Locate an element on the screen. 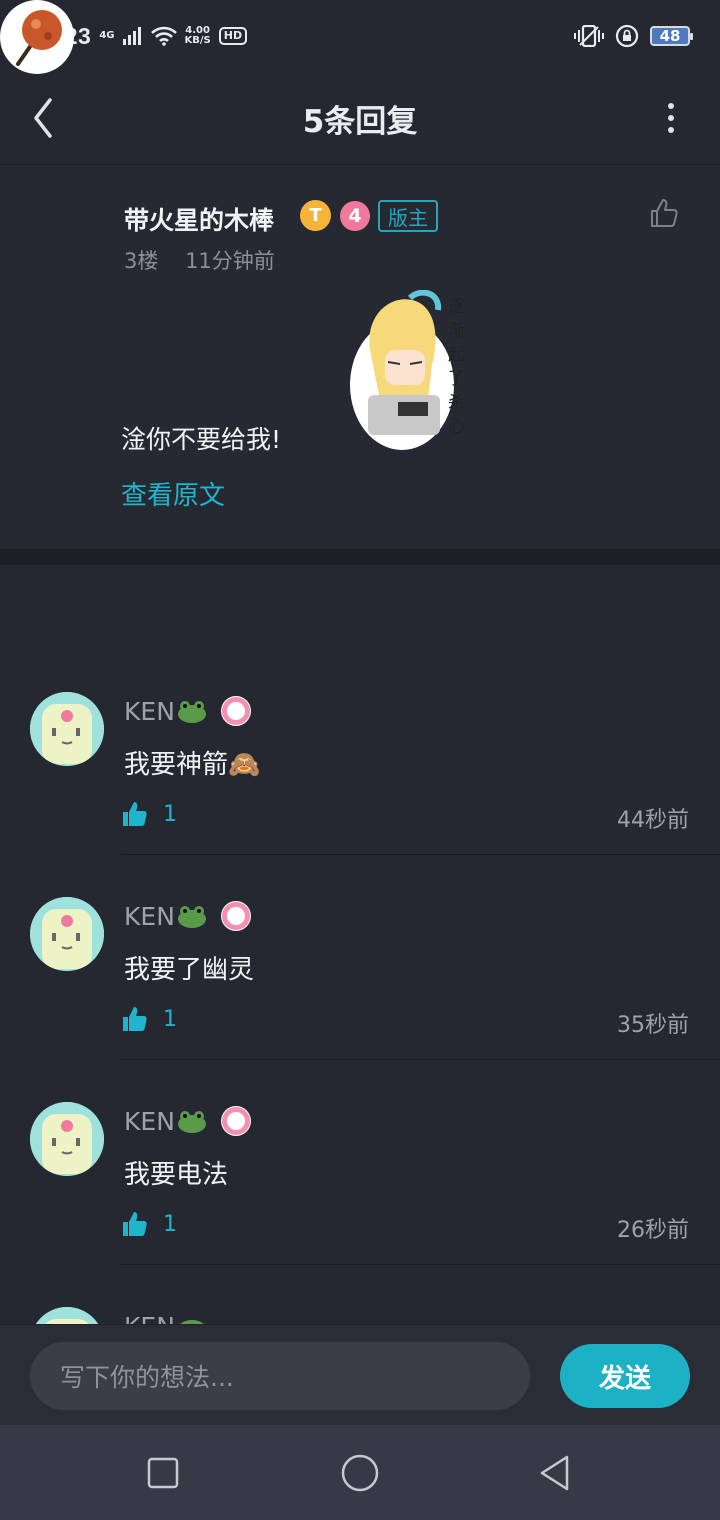 The height and width of the screenshot is (1520, 720). rotation-lock-icon is located at coordinates (627, 36).